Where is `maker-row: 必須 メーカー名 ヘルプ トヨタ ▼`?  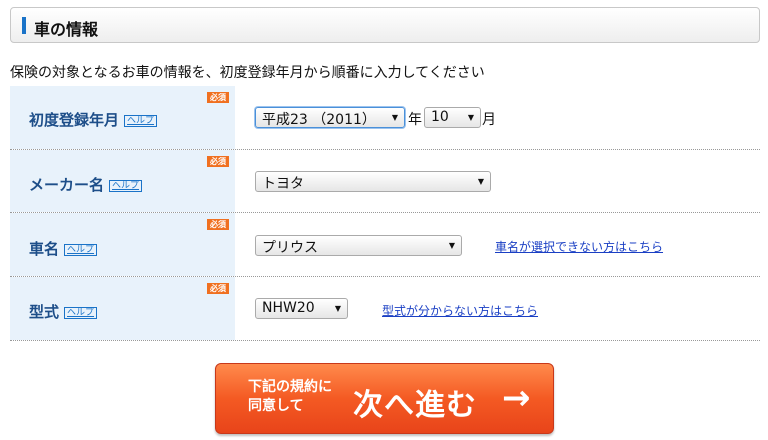
maker-row: 必須 メーカー名 ヘルプ トヨタ ▼ is located at coordinates (385, 181).